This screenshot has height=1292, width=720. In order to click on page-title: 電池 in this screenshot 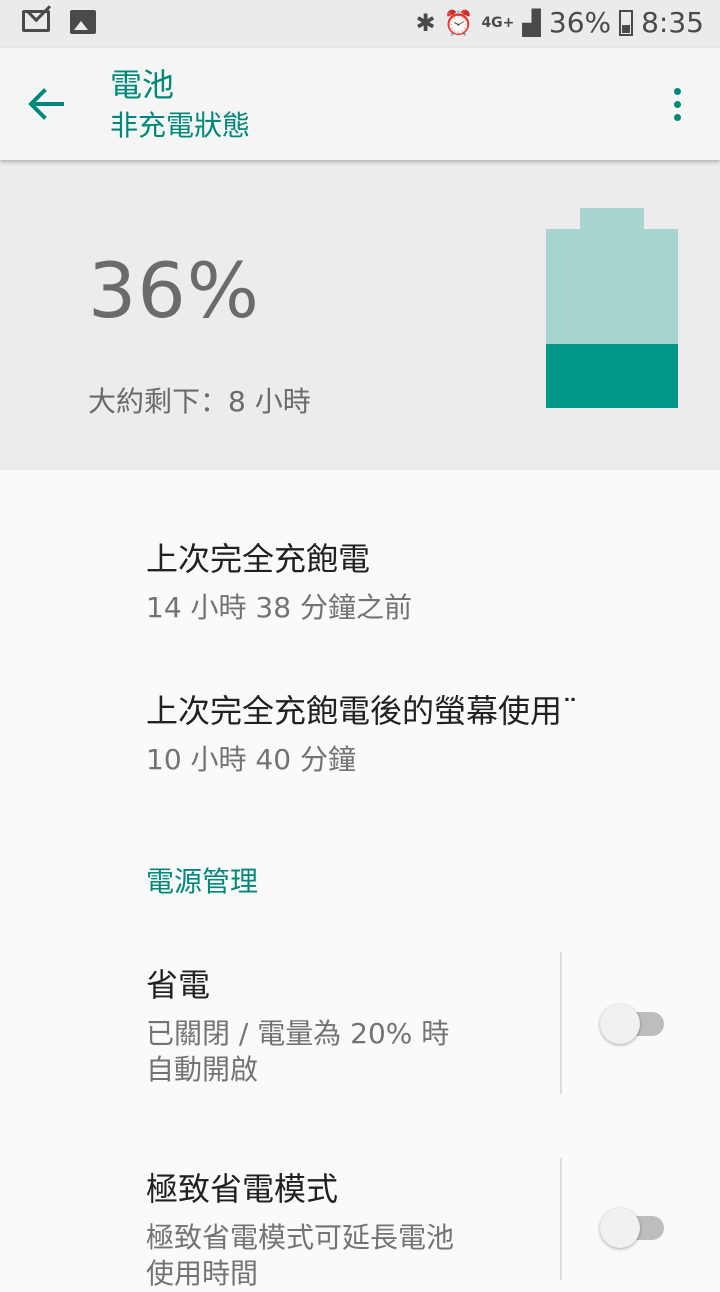, I will do `click(142, 85)`.